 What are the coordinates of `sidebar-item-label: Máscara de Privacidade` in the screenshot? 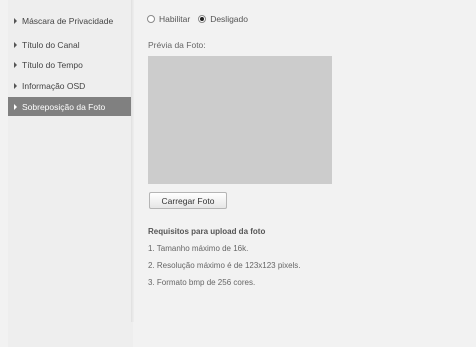 It's located at (68, 20).